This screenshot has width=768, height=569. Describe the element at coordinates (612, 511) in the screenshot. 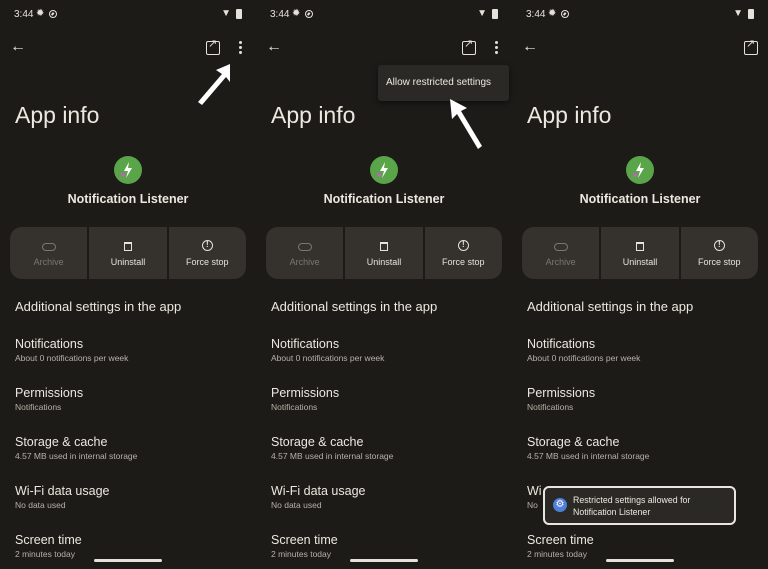

I see `toast-line-2: Notification Listener` at that location.